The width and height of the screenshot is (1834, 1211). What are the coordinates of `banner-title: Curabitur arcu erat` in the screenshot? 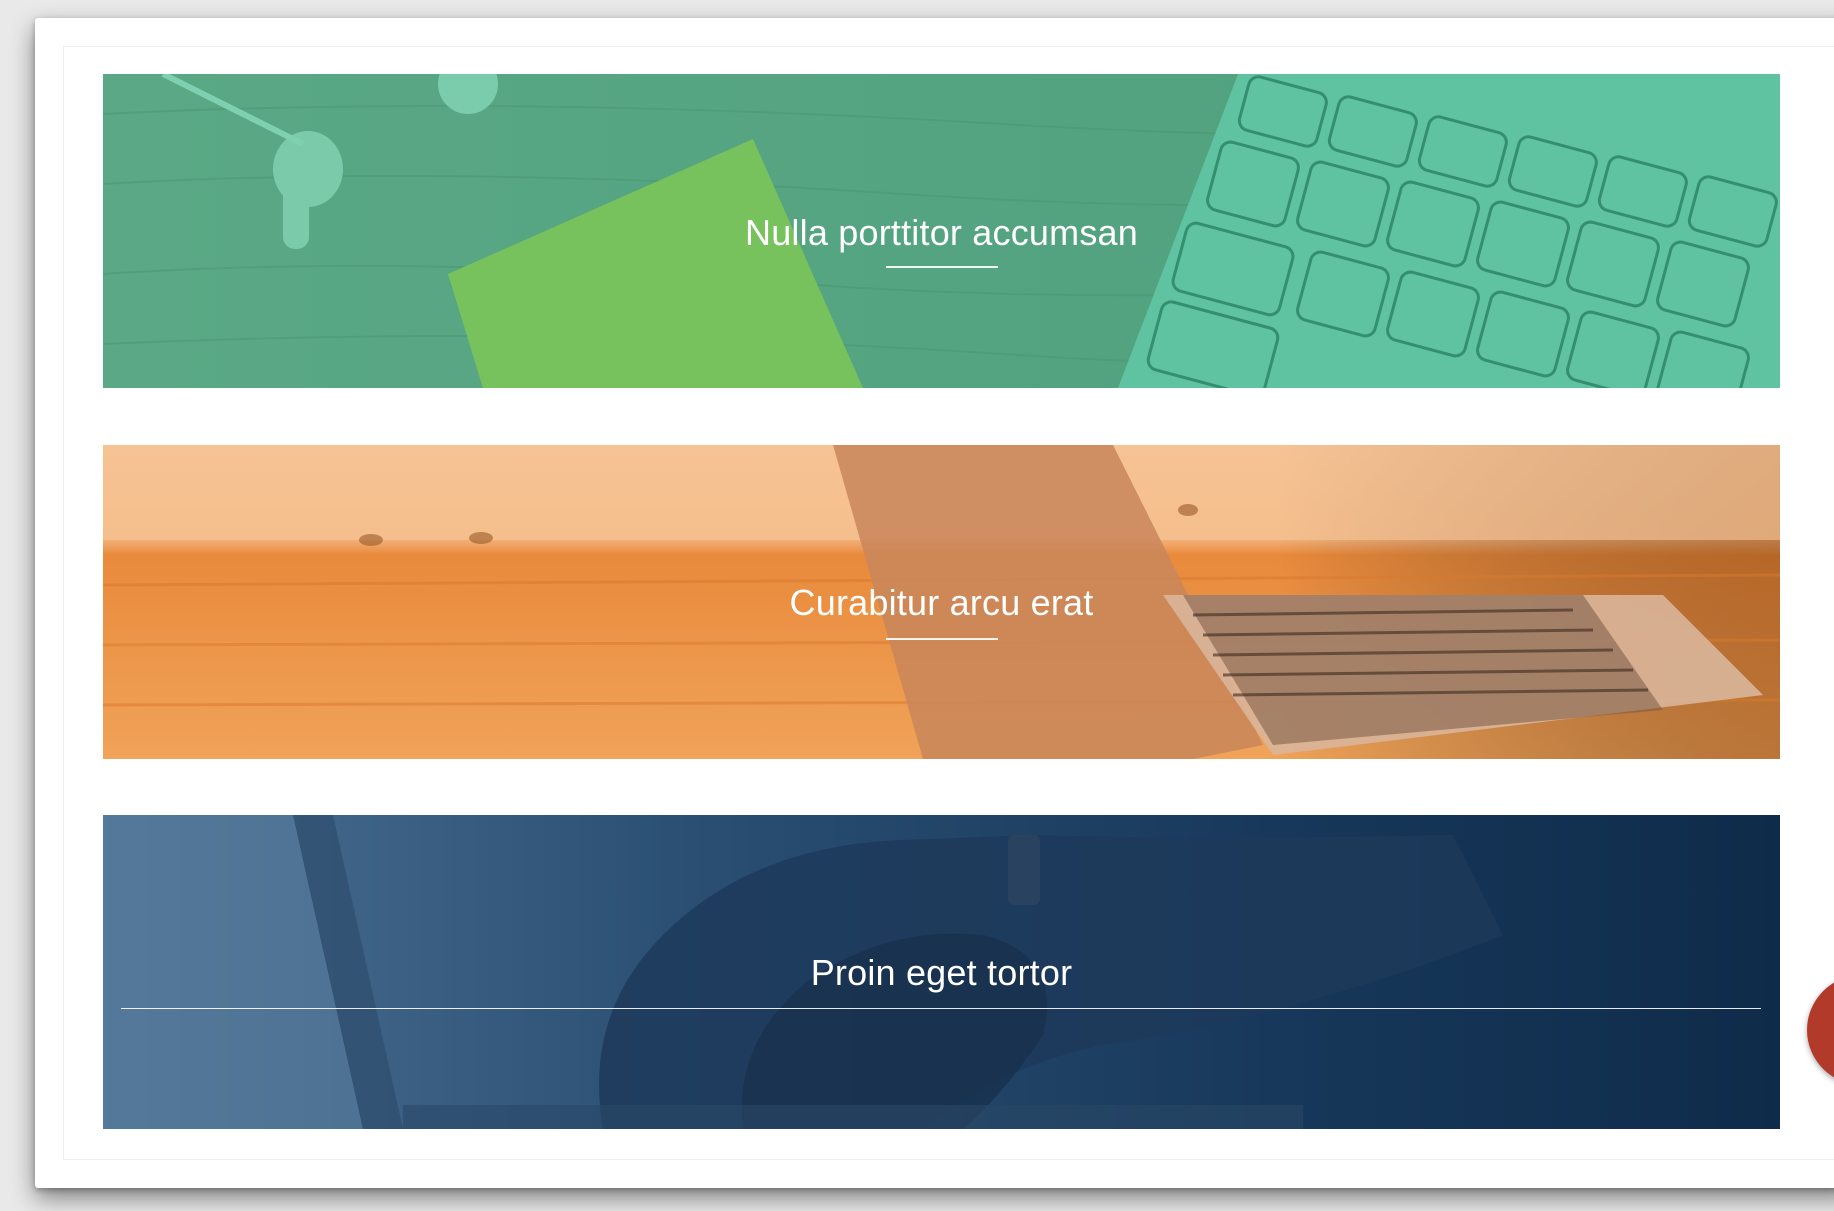 It's located at (941, 602).